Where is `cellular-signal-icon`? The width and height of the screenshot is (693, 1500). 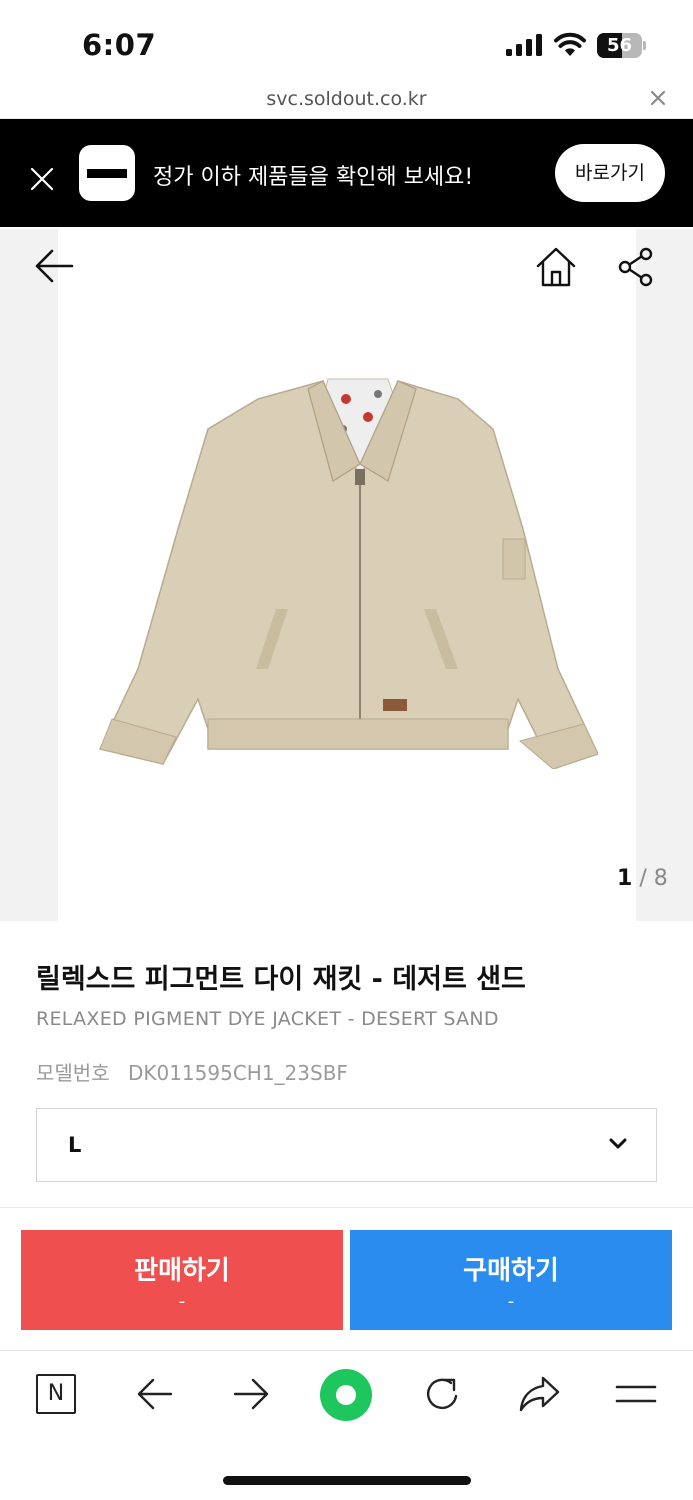 cellular-signal-icon is located at coordinates (524, 45).